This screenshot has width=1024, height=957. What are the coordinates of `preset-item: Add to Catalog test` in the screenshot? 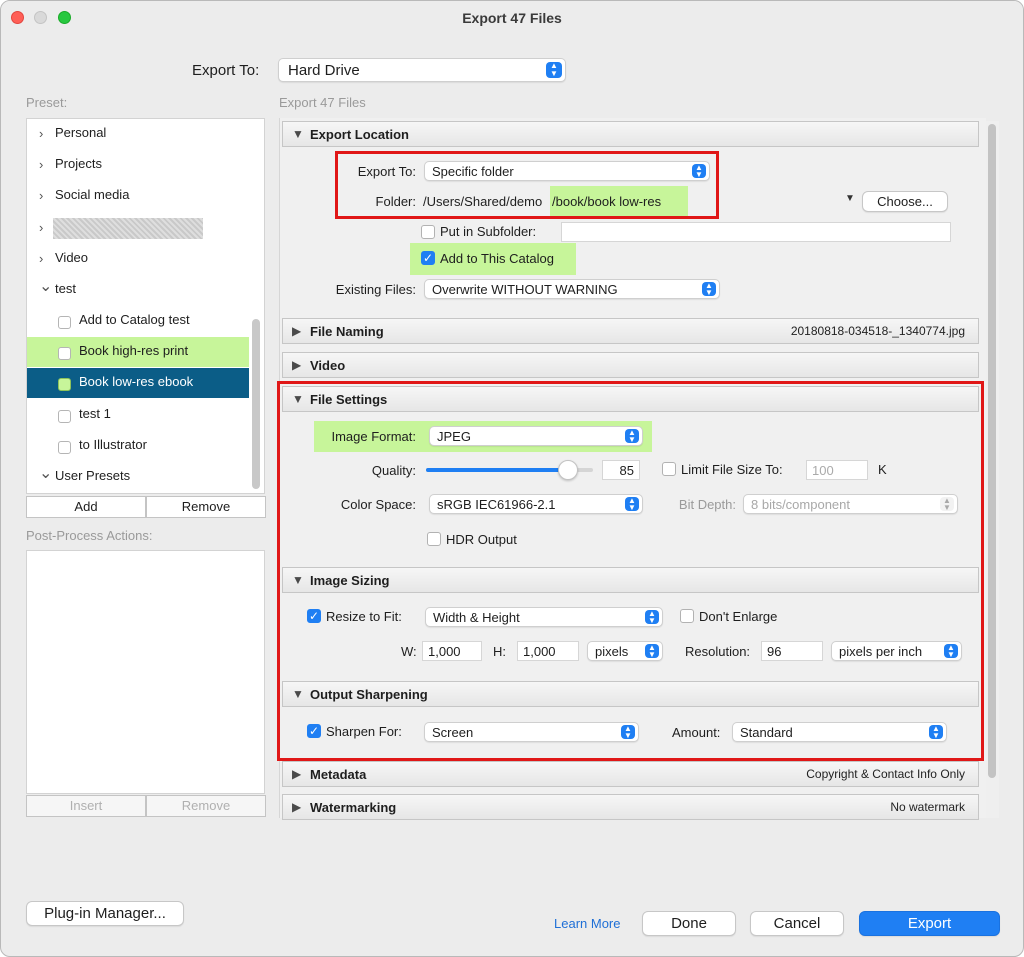 It's located at (138, 321).